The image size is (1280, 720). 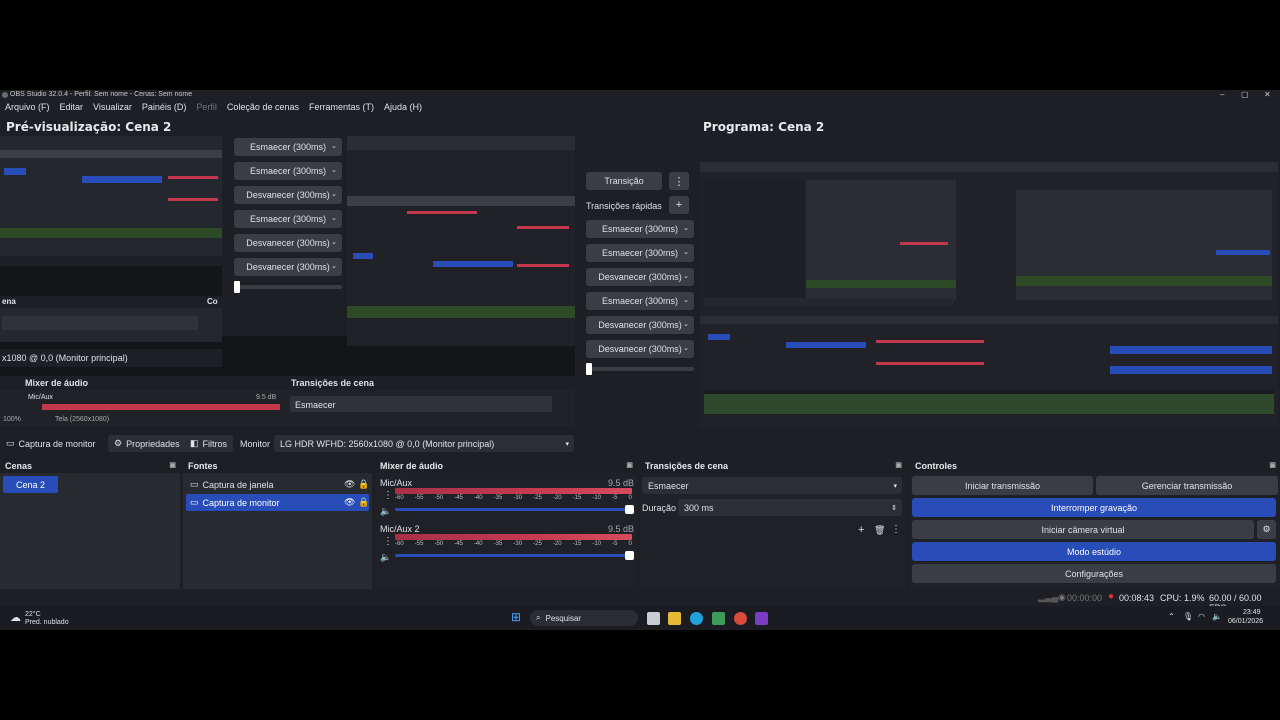 I want to click on nested-mixer-header: Mixer de áudio, so click(x=57, y=383).